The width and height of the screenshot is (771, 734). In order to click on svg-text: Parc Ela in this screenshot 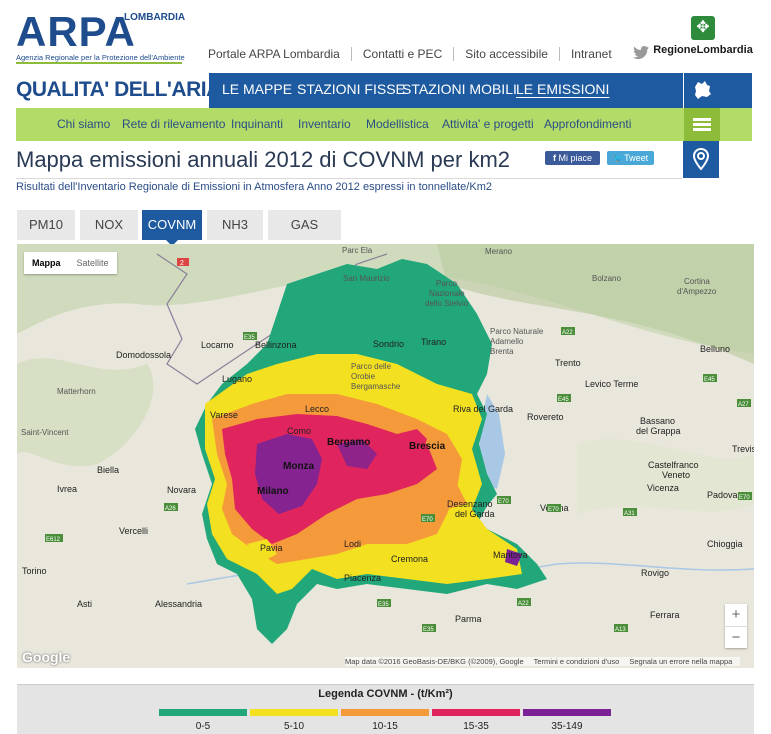, I will do `click(357, 250)`.